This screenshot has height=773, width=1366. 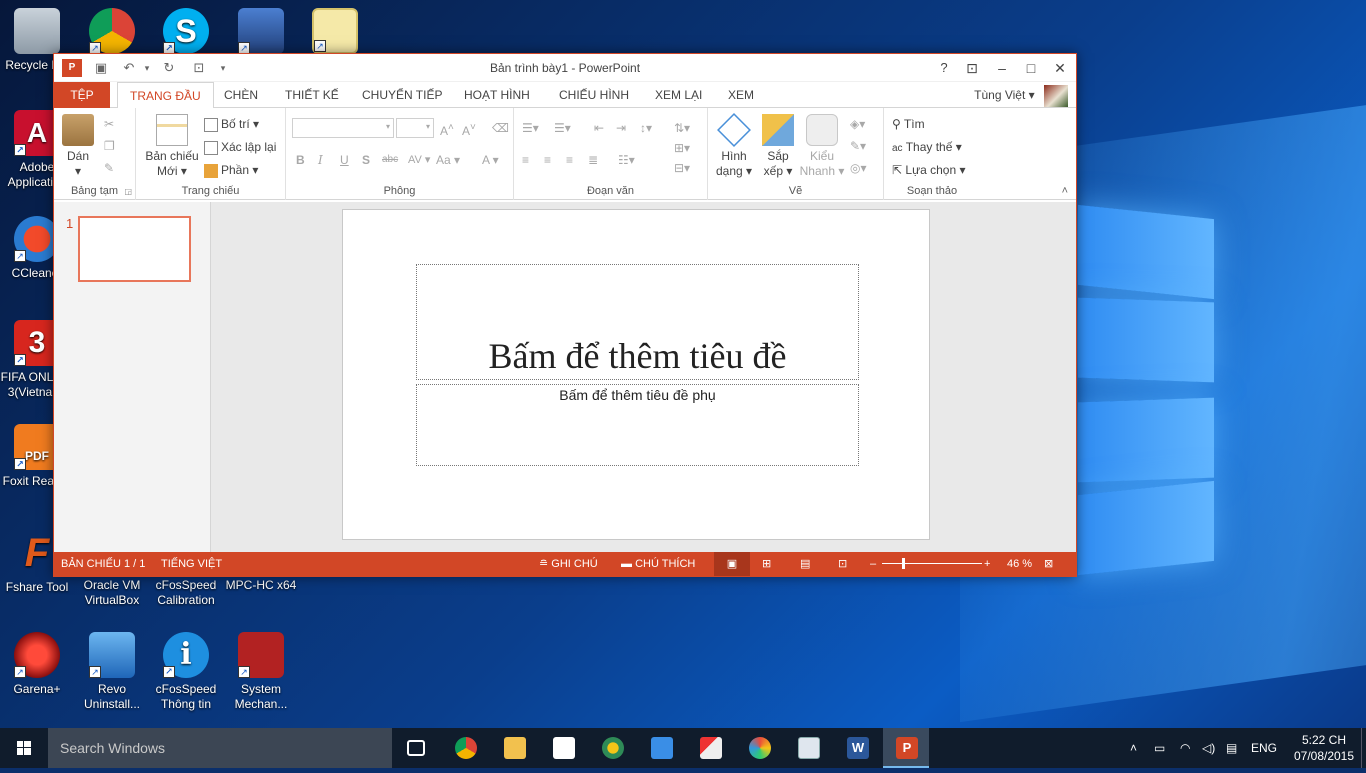 What do you see at coordinates (128, 191) in the screenshot?
I see `dialog-launcher-icon: ◲` at bounding box center [128, 191].